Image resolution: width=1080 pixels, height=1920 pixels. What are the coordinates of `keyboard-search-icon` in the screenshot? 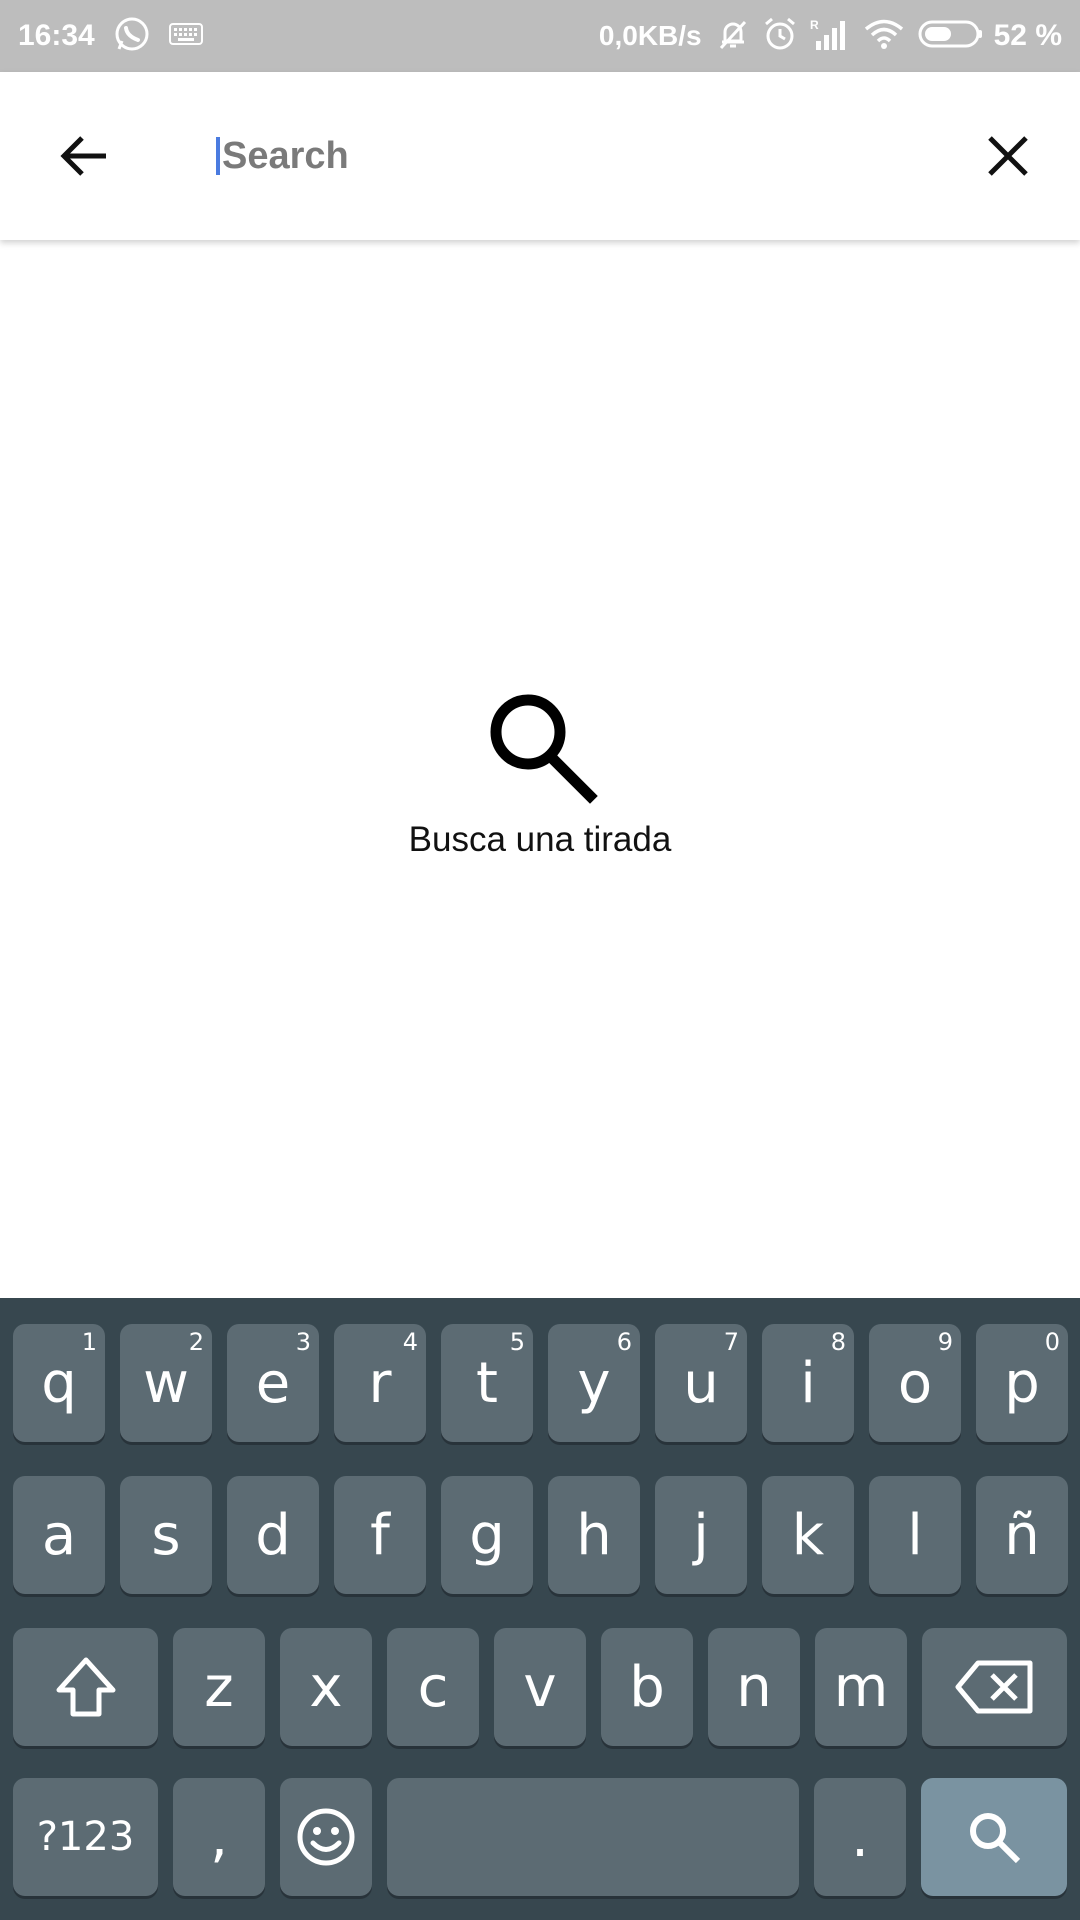 It's located at (995, 1838).